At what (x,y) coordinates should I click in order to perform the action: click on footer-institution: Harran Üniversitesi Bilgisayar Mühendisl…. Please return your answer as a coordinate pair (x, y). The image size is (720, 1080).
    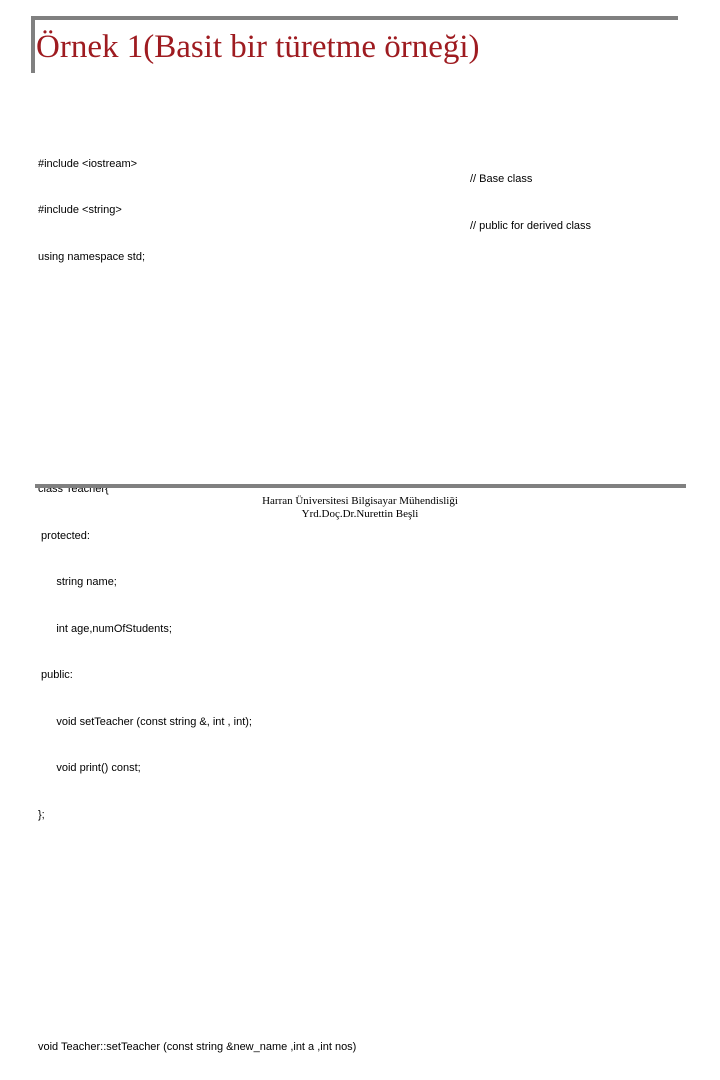
    Looking at the image, I should click on (360, 501).